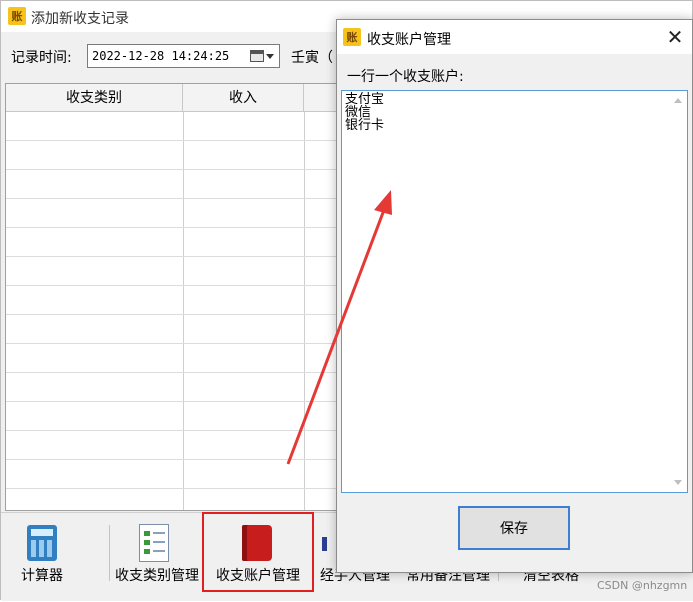  I want to click on records-table-header: 收支类别 收入, so click(172, 98).